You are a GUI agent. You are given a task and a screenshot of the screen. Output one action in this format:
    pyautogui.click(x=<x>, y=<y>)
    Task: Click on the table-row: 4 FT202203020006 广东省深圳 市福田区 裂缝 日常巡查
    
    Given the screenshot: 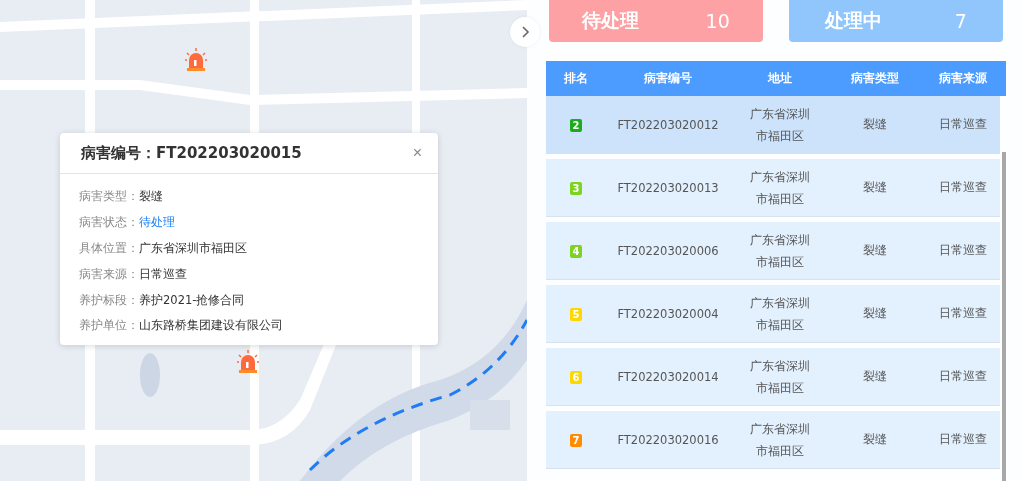 What is the action you would take?
    pyautogui.click(x=773, y=251)
    